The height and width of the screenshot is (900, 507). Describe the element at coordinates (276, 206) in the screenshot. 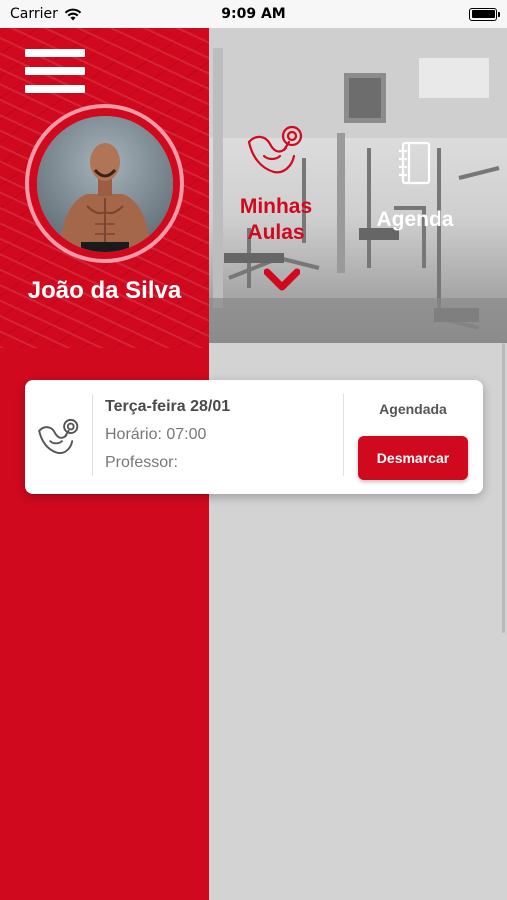

I see `nav-minhas-aulas-line1: Minhas` at that location.